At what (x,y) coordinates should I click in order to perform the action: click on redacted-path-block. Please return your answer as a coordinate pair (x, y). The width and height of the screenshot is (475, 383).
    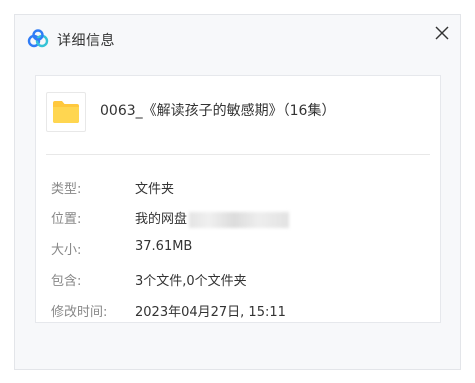
    Looking at the image, I should click on (239, 219).